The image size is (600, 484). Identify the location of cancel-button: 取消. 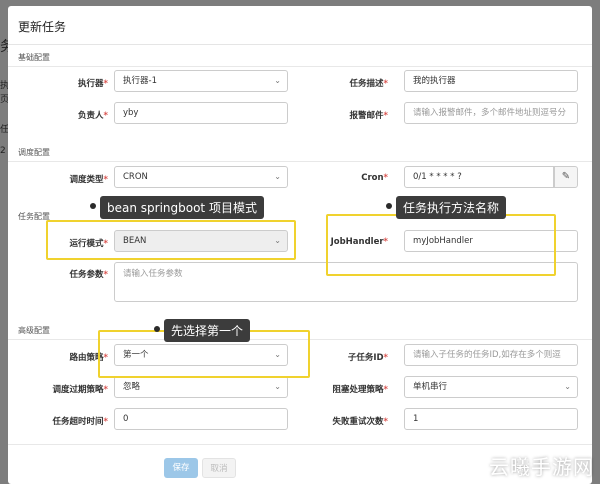
(219, 468).